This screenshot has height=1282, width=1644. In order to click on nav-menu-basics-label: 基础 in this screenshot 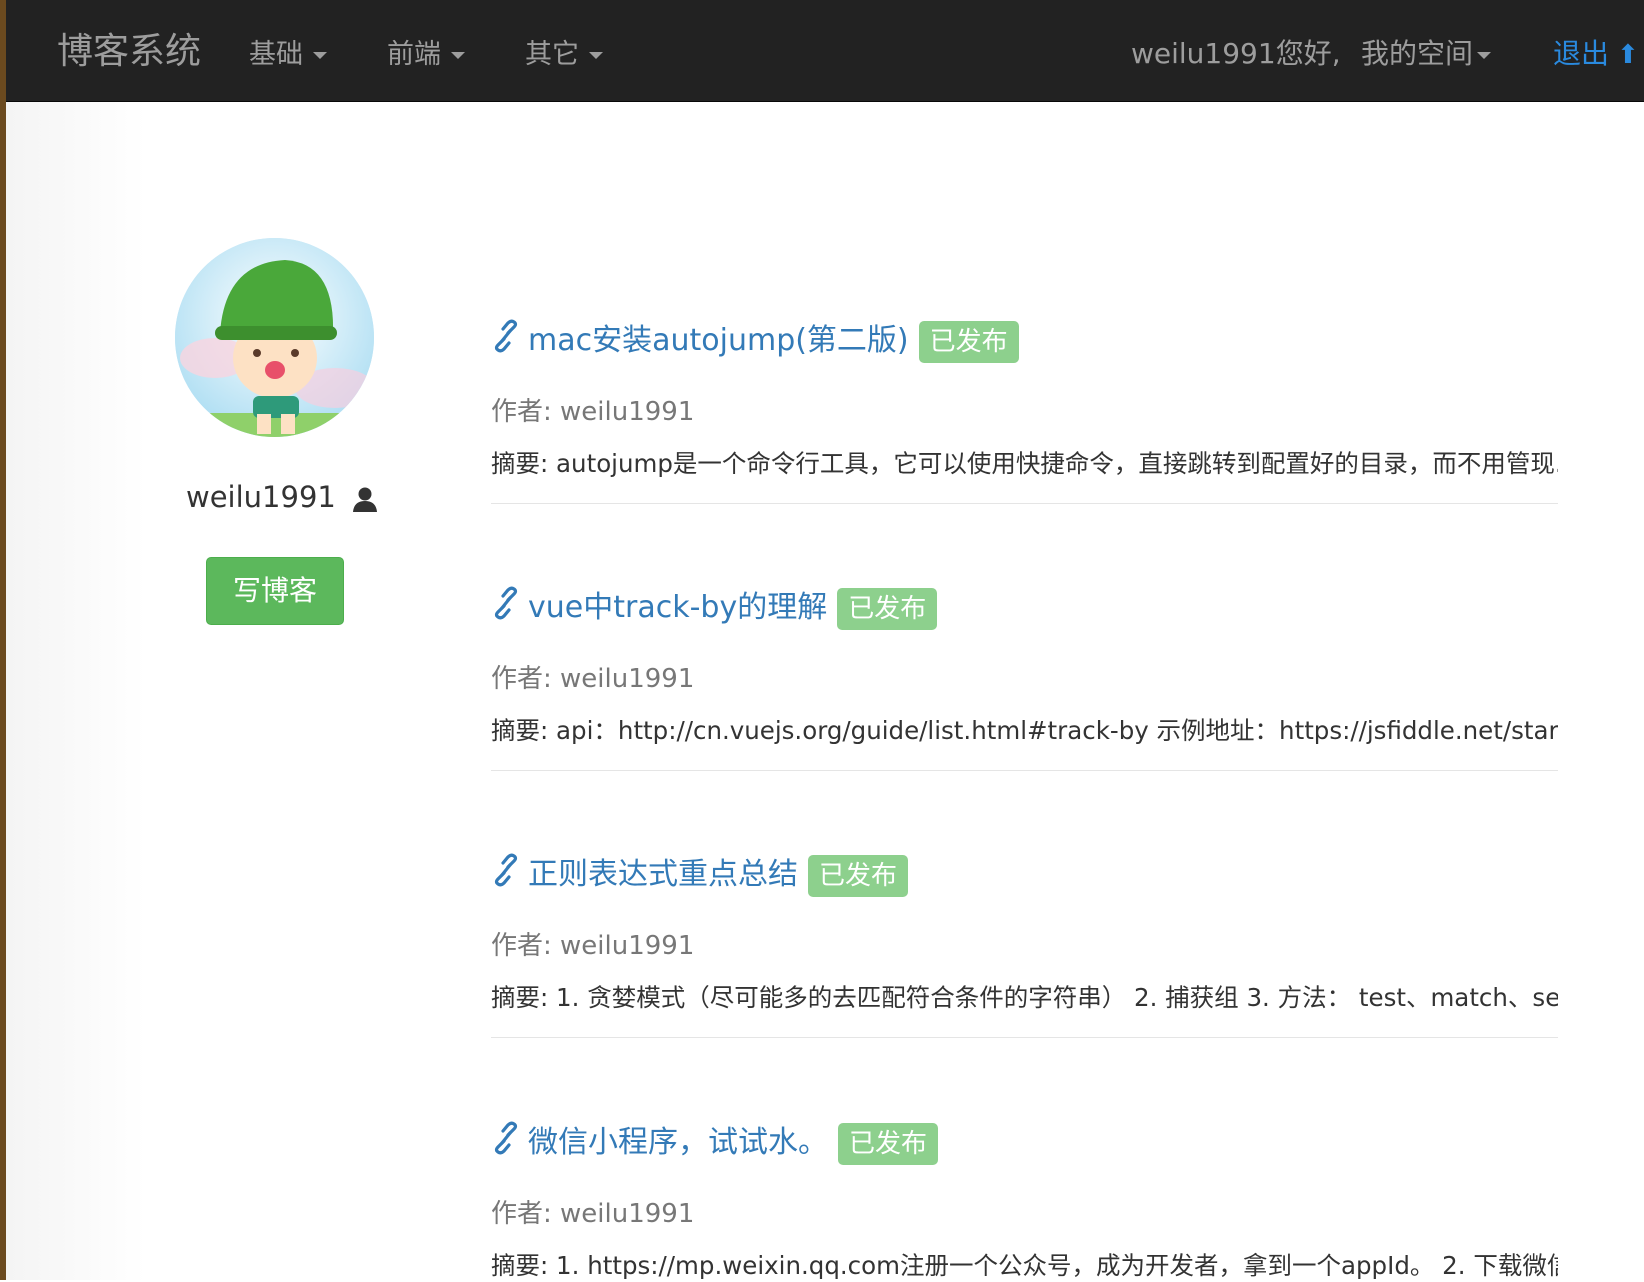, I will do `click(276, 54)`.